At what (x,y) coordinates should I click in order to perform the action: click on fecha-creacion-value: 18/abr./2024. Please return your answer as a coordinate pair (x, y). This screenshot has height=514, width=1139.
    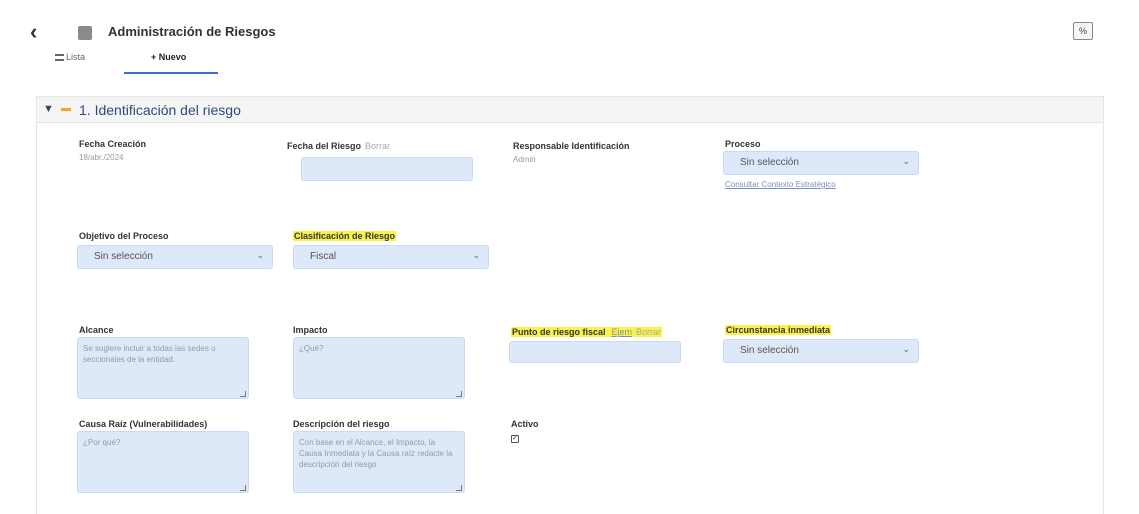
    Looking at the image, I should click on (101, 157).